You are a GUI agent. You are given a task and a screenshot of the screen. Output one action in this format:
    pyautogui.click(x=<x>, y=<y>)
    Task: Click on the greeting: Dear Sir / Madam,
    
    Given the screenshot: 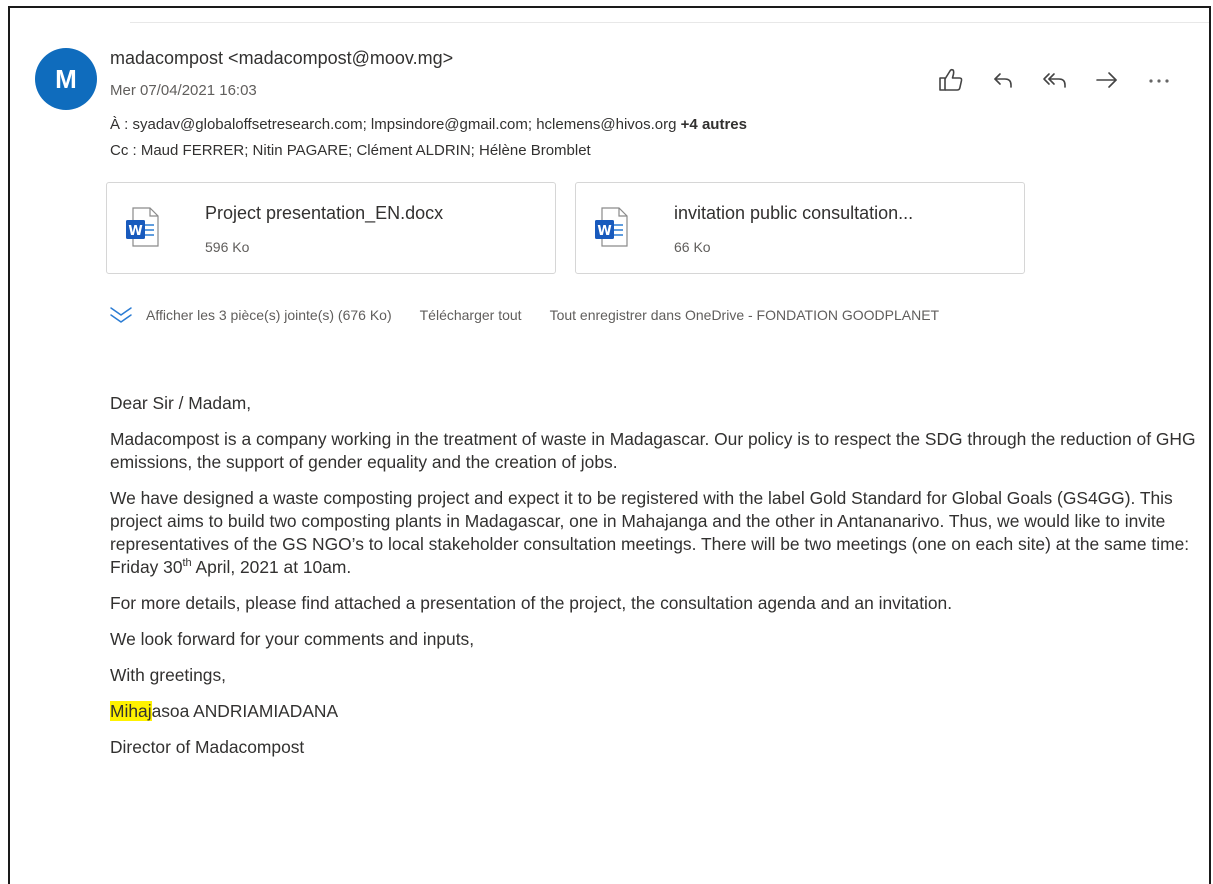 What is the action you would take?
    pyautogui.click(x=181, y=403)
    